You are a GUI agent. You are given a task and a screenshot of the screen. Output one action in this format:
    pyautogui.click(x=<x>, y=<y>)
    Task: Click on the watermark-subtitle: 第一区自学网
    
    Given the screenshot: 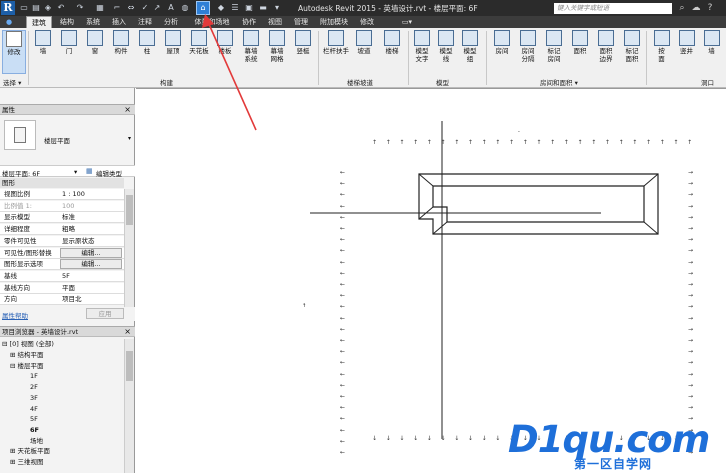 What is the action you would take?
    pyautogui.click(x=613, y=464)
    